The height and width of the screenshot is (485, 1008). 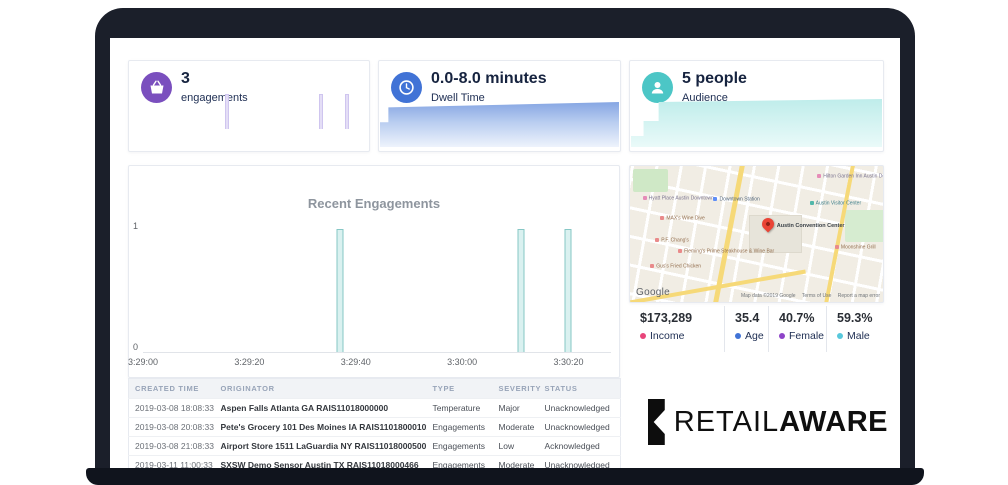 I want to click on chart-x-axis: 3:29:00 3:29:20 3:29:40 3:30:00 3:30:20, so click(x=369, y=364).